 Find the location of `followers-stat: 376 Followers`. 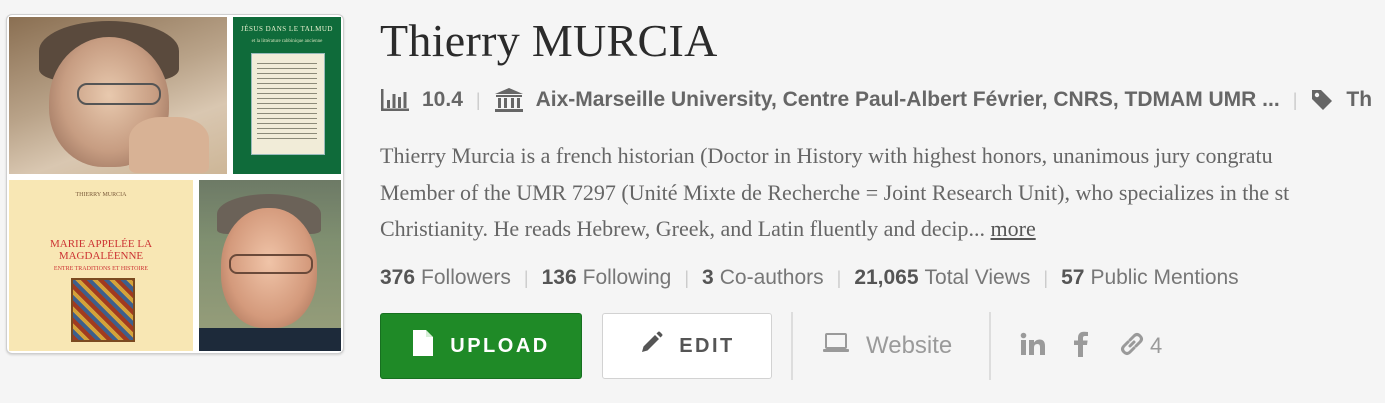

followers-stat: 376 Followers is located at coordinates (445, 278).